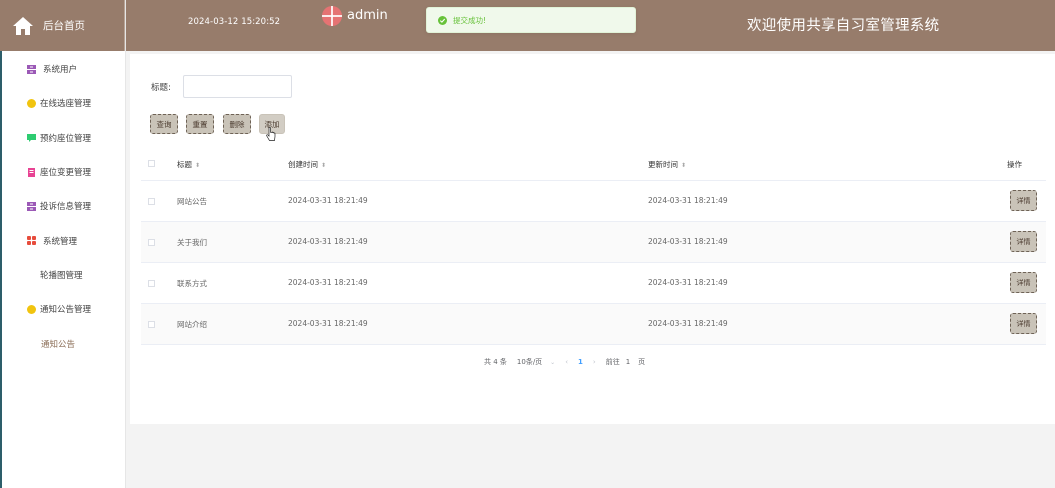 The width and height of the screenshot is (1055, 488). What do you see at coordinates (628, 362) in the screenshot?
I see `goto-page-input: 1` at bounding box center [628, 362].